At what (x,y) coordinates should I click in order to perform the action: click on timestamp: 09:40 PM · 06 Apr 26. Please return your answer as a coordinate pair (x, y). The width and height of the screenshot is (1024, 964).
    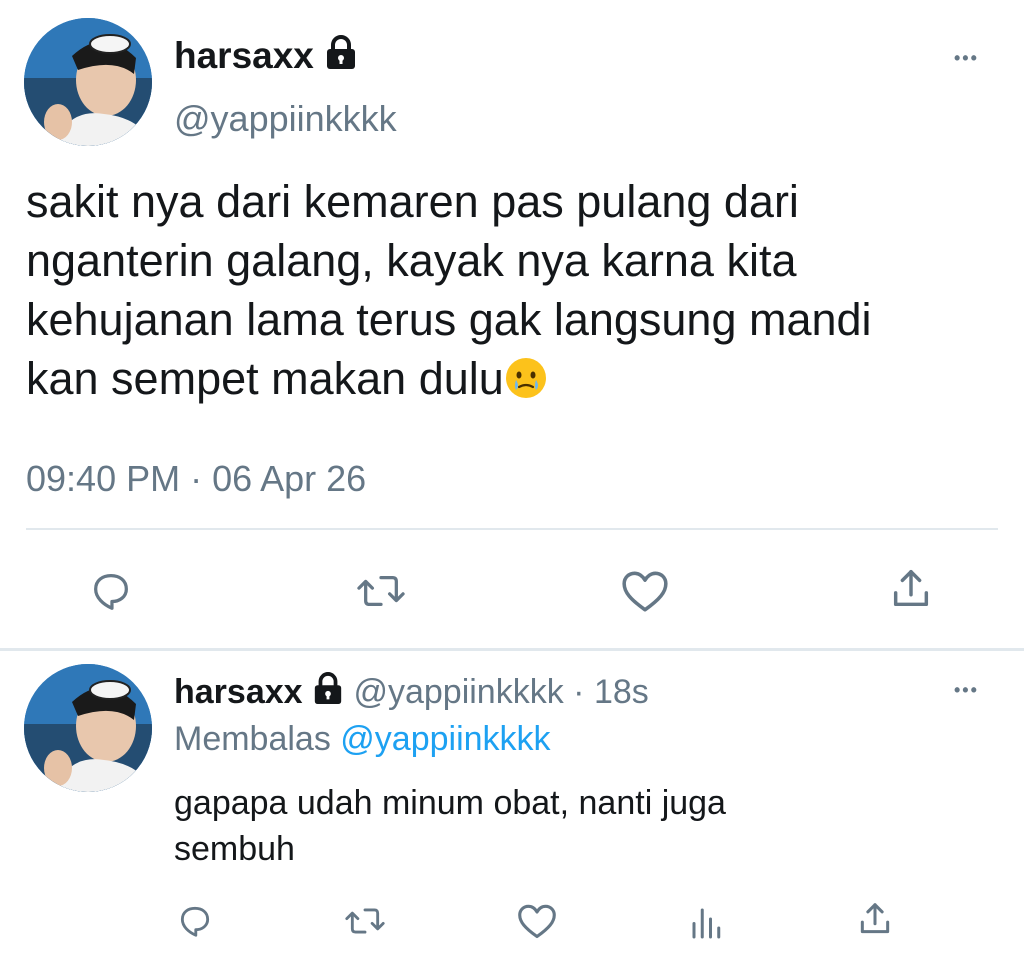
    Looking at the image, I should click on (196, 479).